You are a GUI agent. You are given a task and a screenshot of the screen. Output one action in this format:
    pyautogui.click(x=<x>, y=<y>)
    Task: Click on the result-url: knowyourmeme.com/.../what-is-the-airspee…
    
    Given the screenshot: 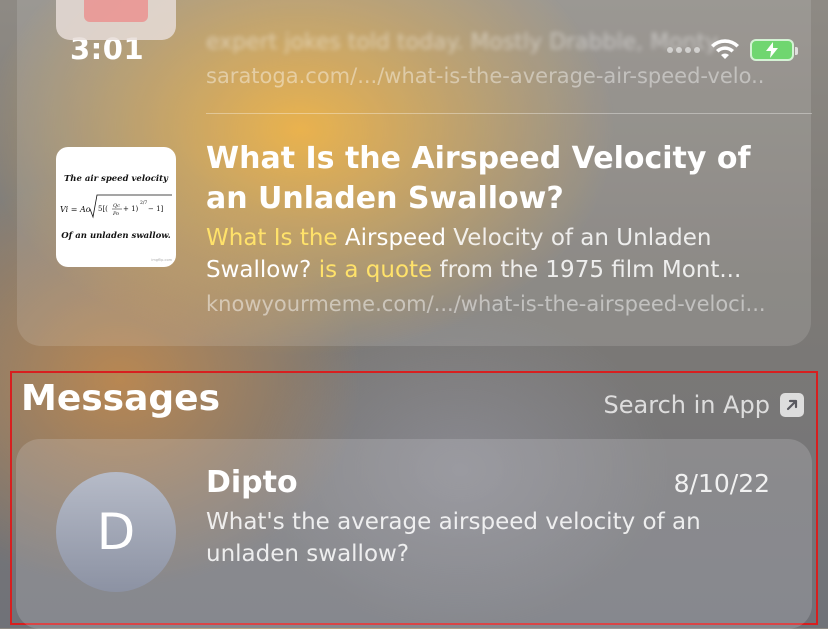 What is the action you would take?
    pyautogui.click(x=486, y=304)
    